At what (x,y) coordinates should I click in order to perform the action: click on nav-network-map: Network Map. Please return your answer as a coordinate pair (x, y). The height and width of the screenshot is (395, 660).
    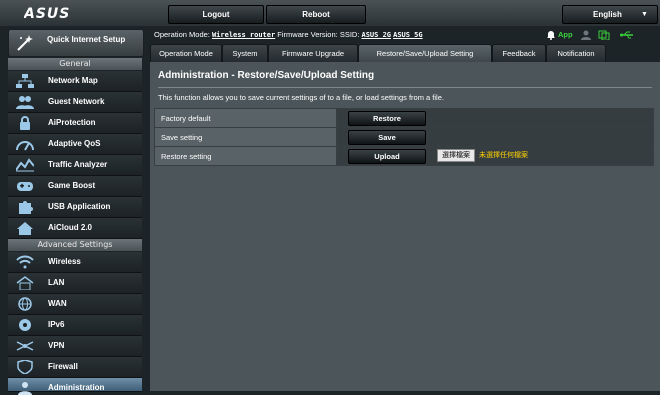
    Looking at the image, I should click on (75, 81).